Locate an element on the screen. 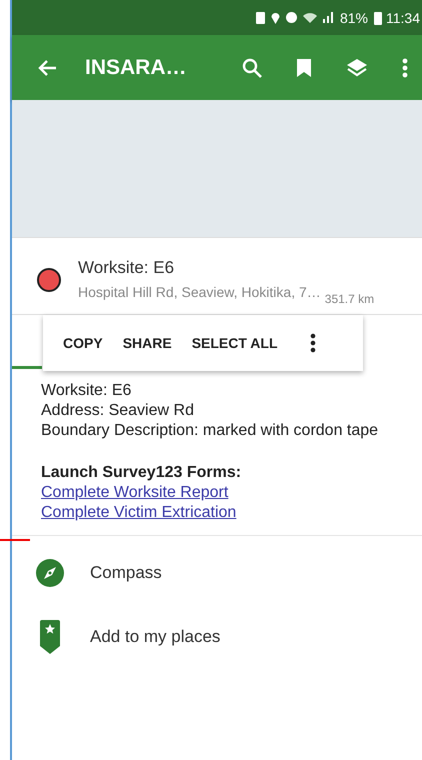 The image size is (422, 760). action-label: Add to my places is located at coordinates (155, 637).